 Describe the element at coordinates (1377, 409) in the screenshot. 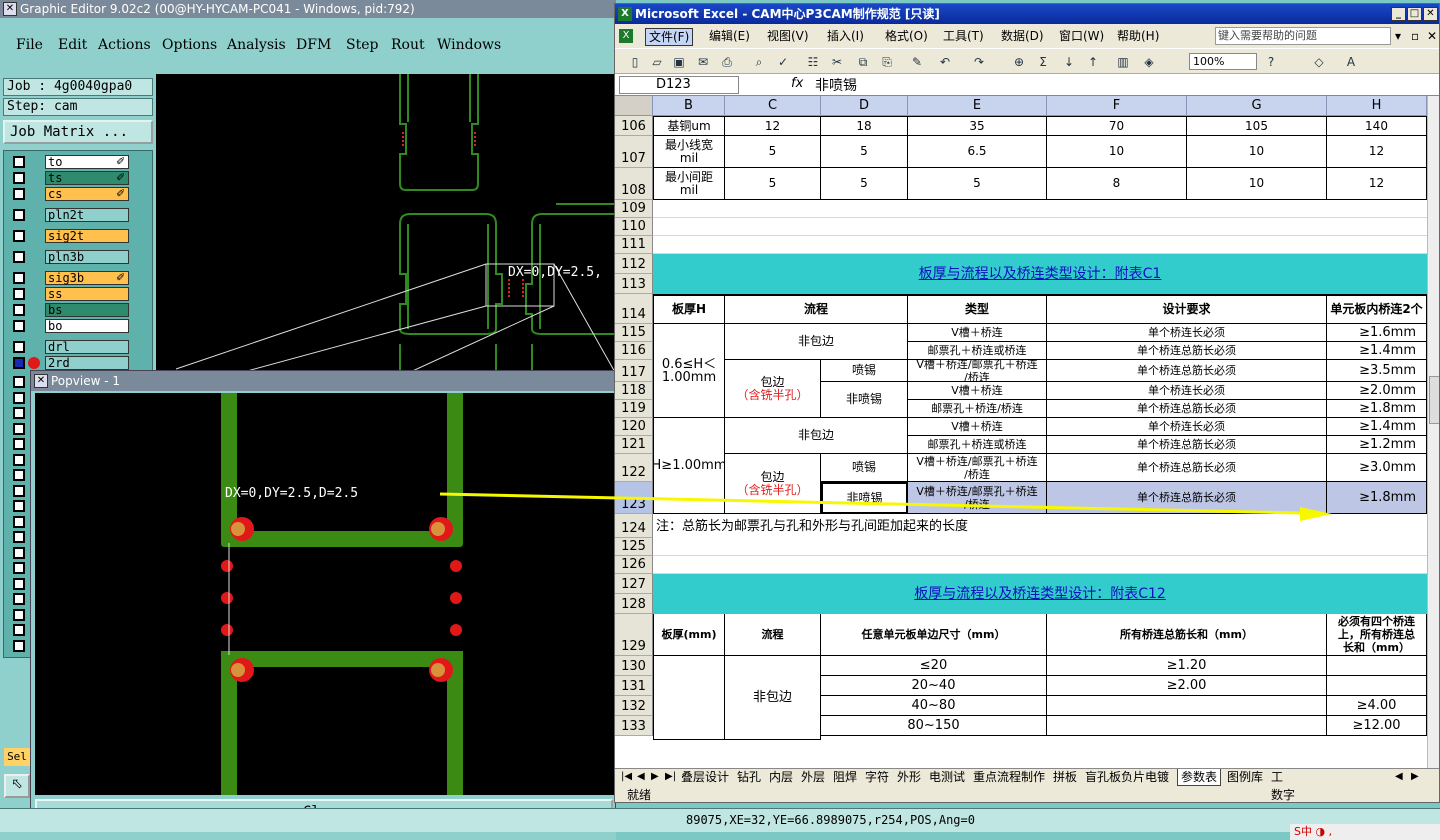

I see `bridge-value: ≥1.8mm` at that location.